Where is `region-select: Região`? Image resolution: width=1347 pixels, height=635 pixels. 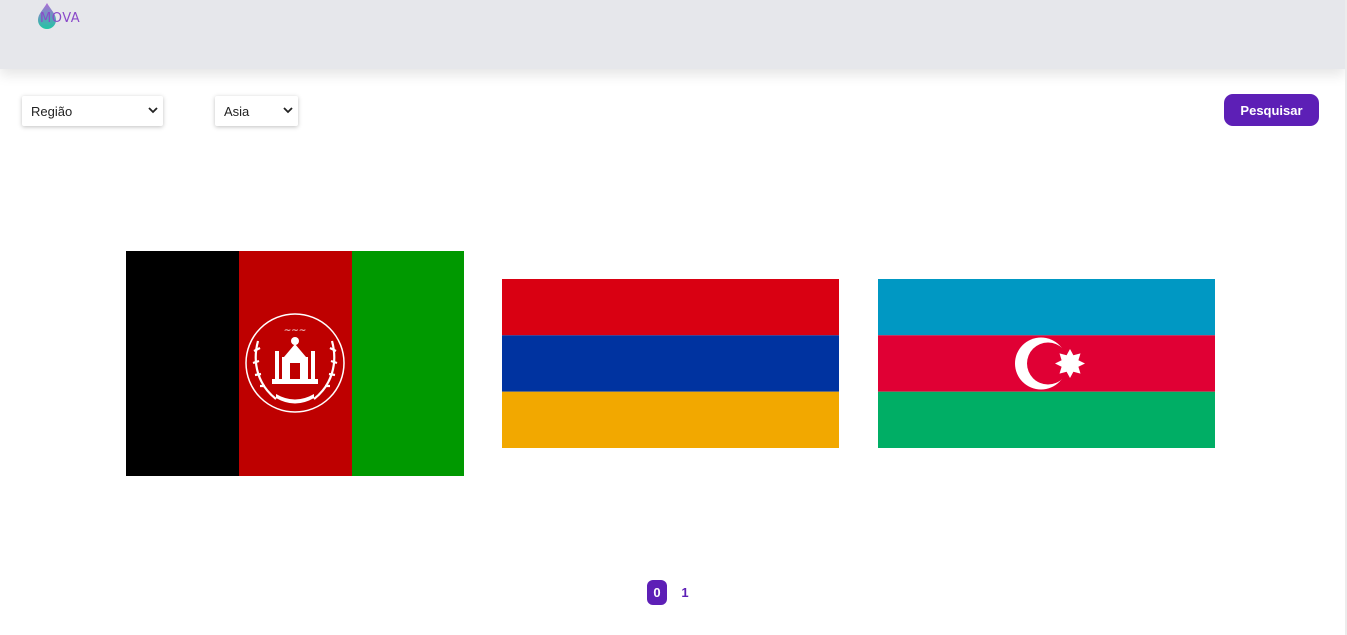 region-select: Região is located at coordinates (92, 111).